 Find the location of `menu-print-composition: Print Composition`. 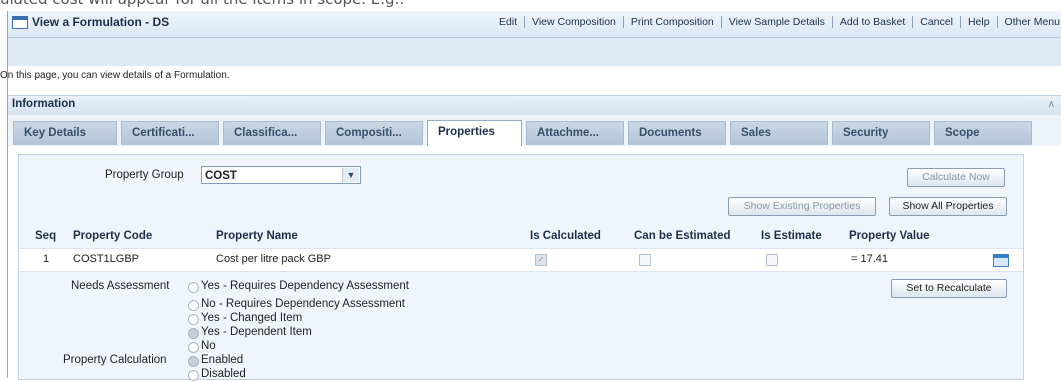

menu-print-composition: Print Composition is located at coordinates (673, 22).